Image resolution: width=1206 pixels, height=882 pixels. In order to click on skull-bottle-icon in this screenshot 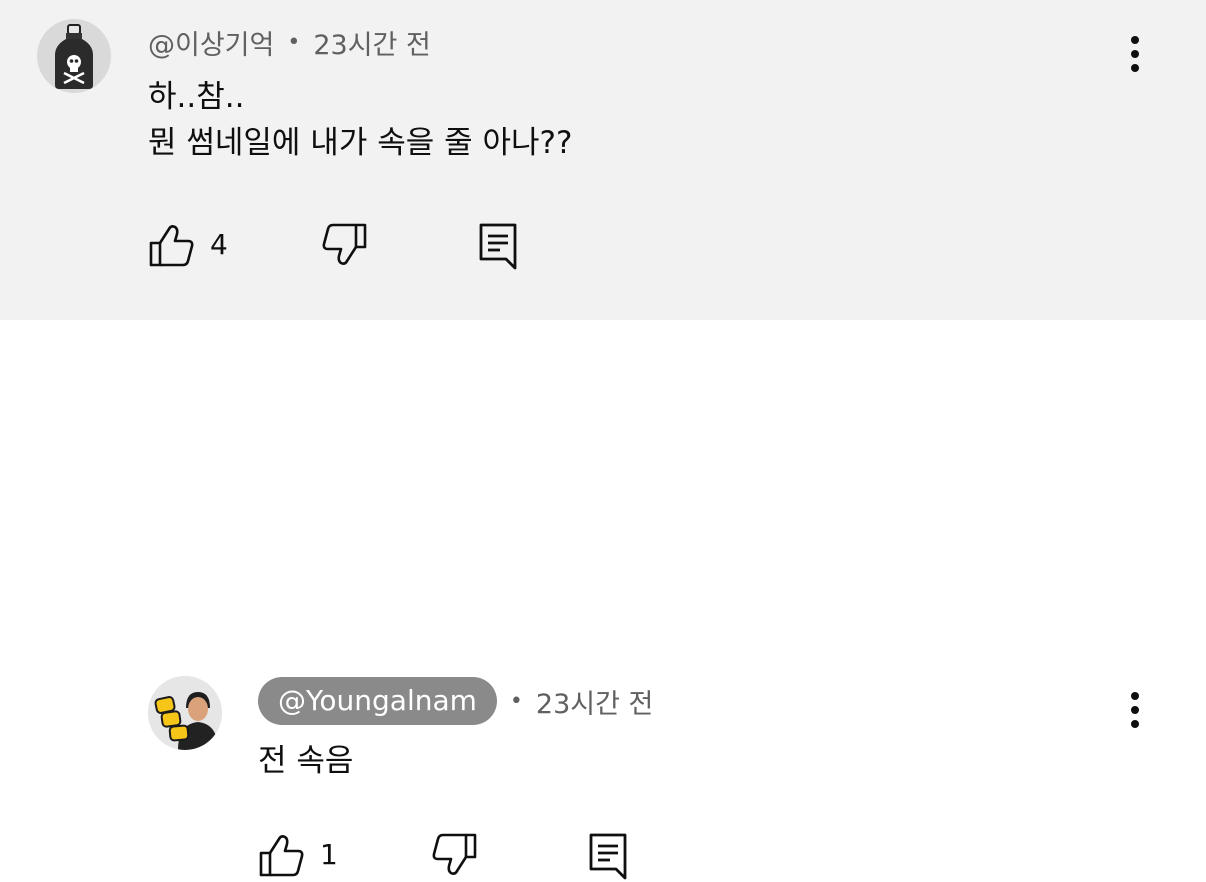, I will do `click(74, 56)`.